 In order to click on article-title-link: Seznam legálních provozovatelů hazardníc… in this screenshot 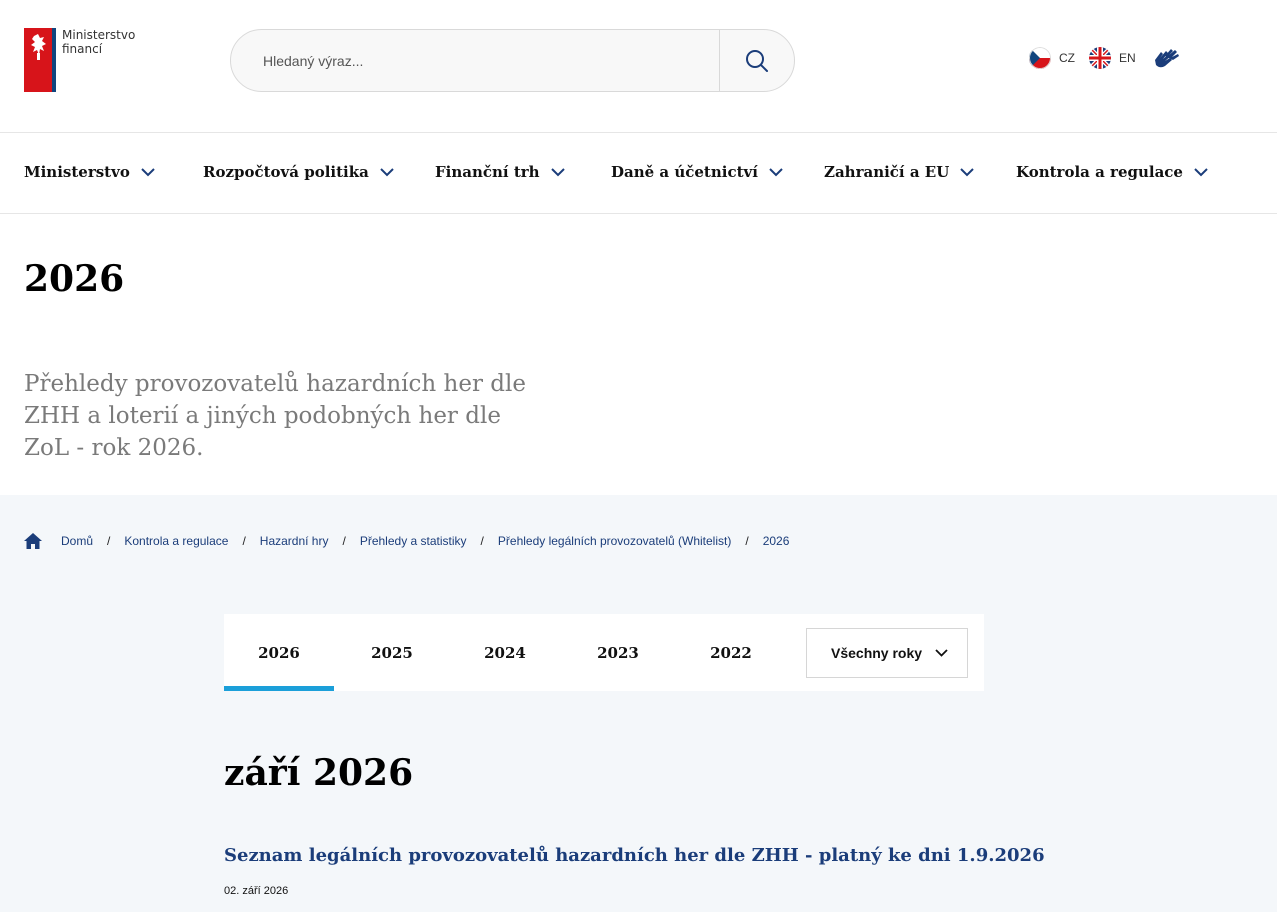, I will do `click(634, 855)`.